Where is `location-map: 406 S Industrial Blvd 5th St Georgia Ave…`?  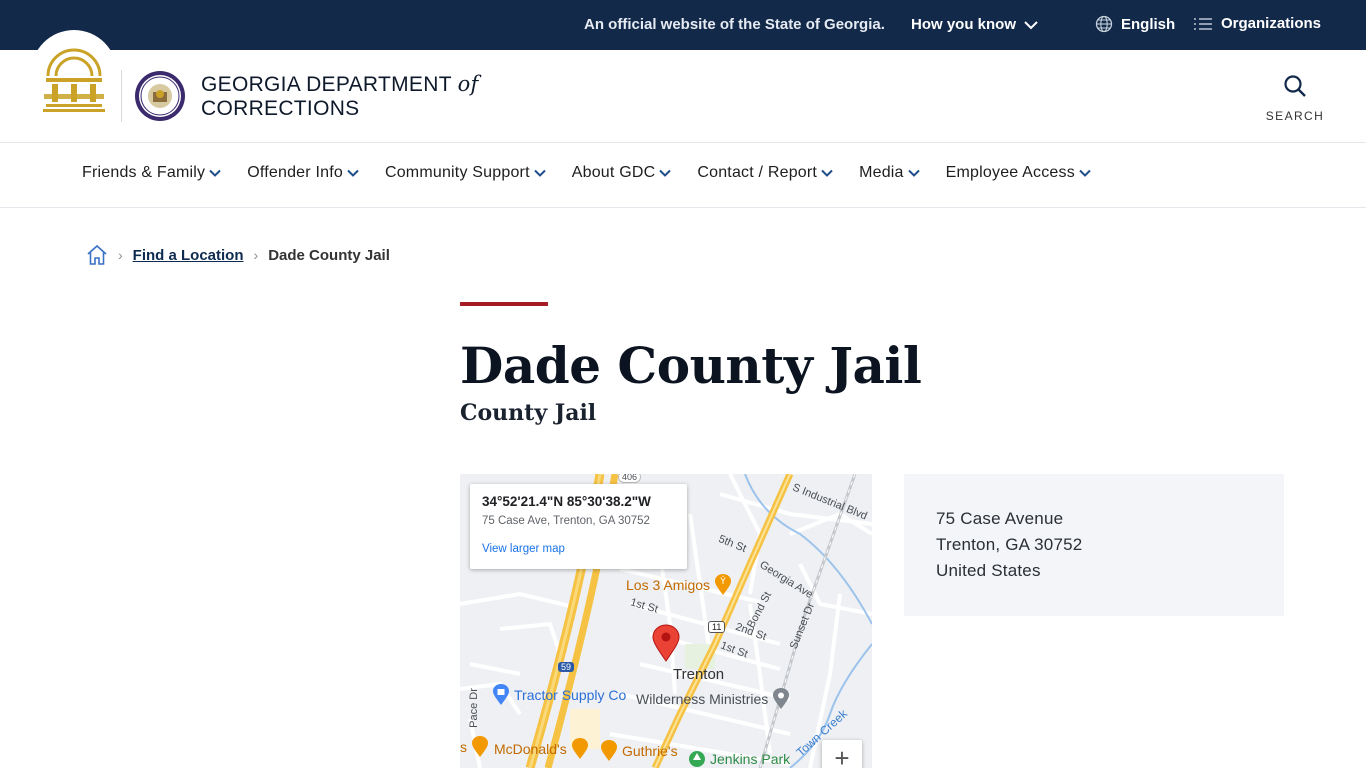
location-map: 406 S Industrial Blvd 5th St Georgia Ave… is located at coordinates (666, 621).